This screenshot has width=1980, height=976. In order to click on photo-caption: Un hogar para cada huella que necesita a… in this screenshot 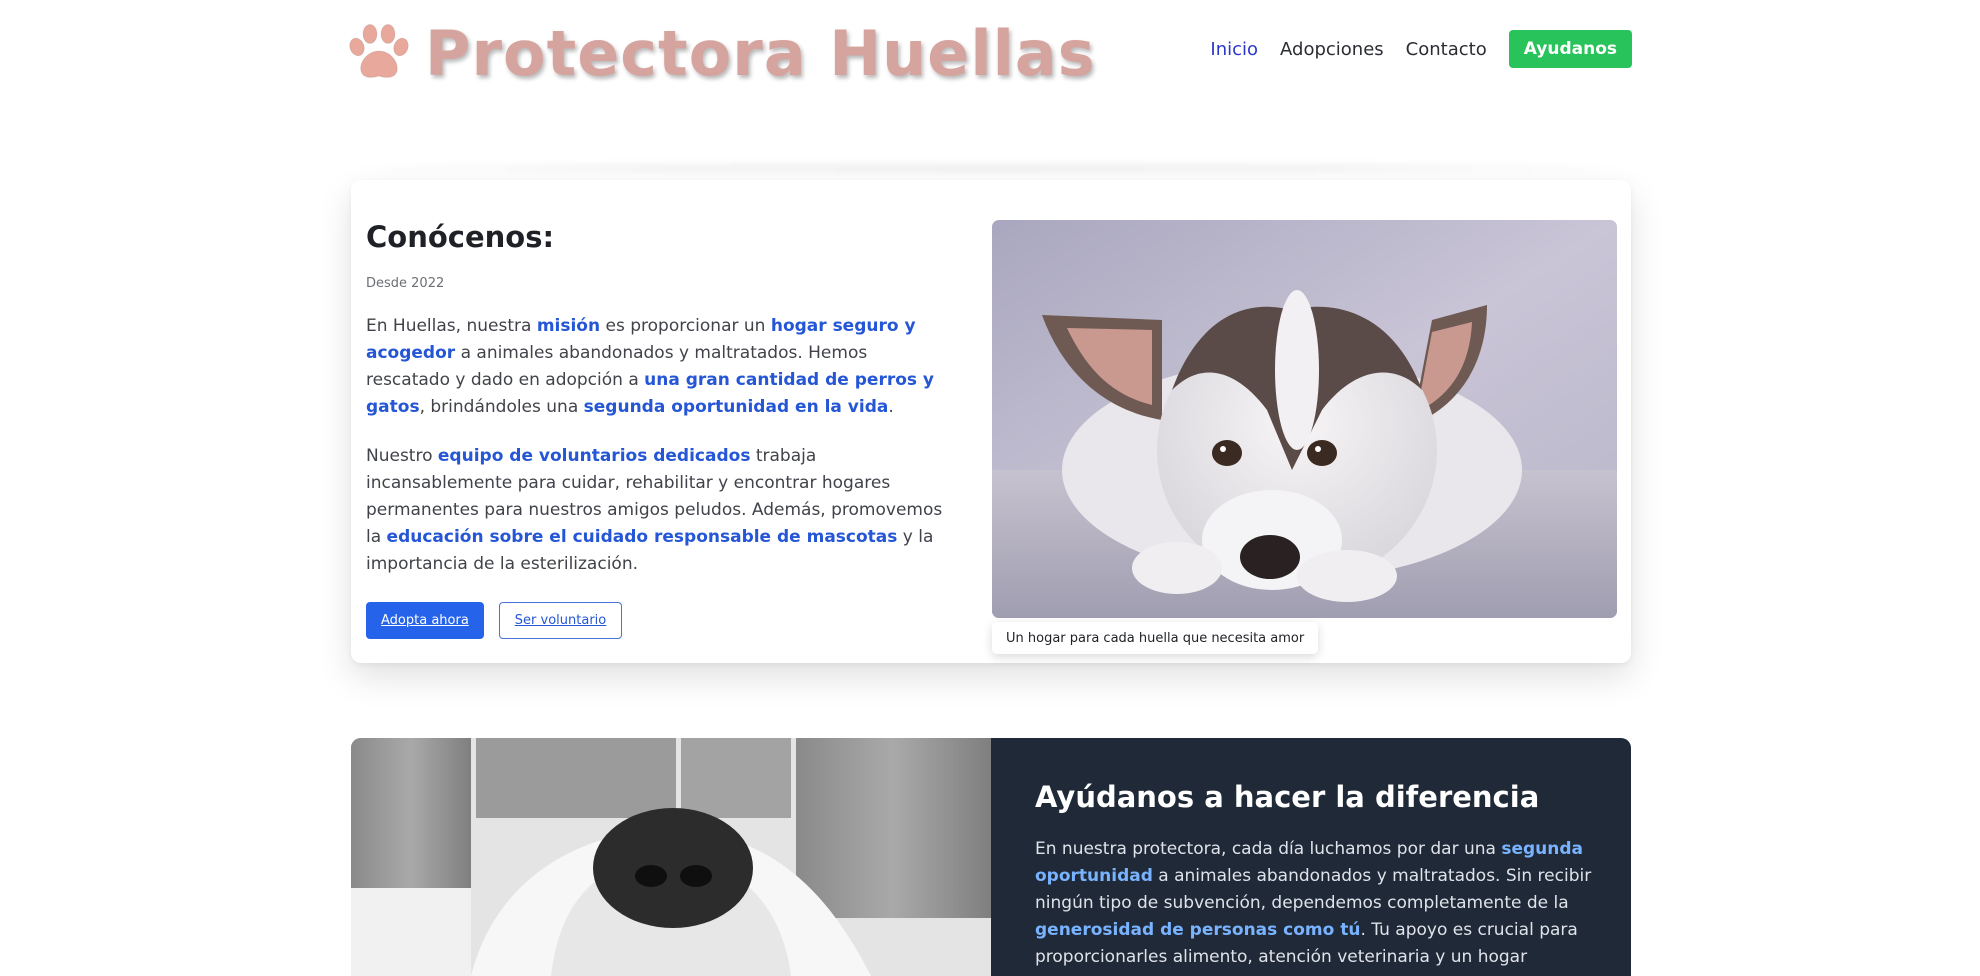, I will do `click(1155, 638)`.